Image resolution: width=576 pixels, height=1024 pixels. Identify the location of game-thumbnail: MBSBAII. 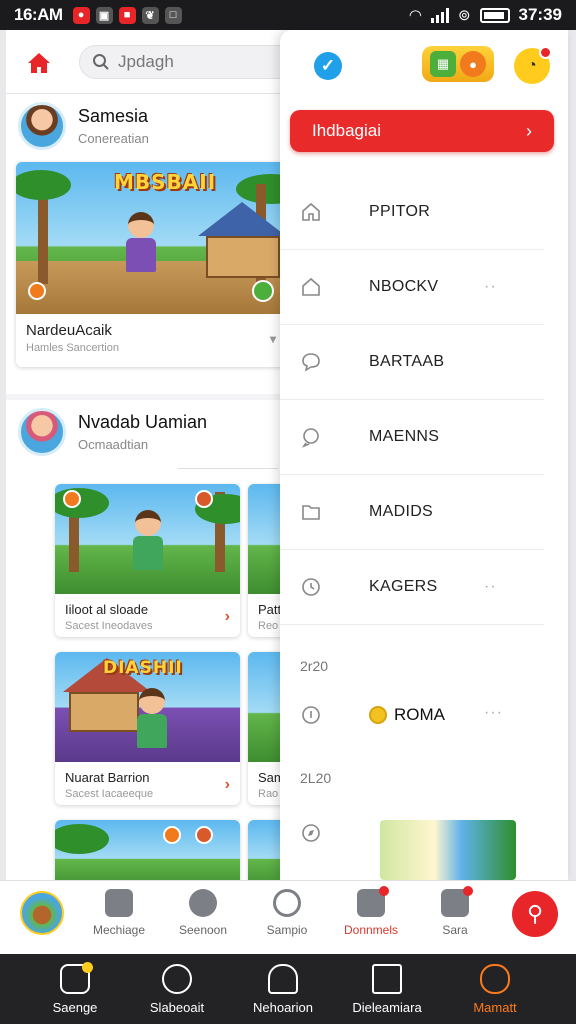
(151, 238).